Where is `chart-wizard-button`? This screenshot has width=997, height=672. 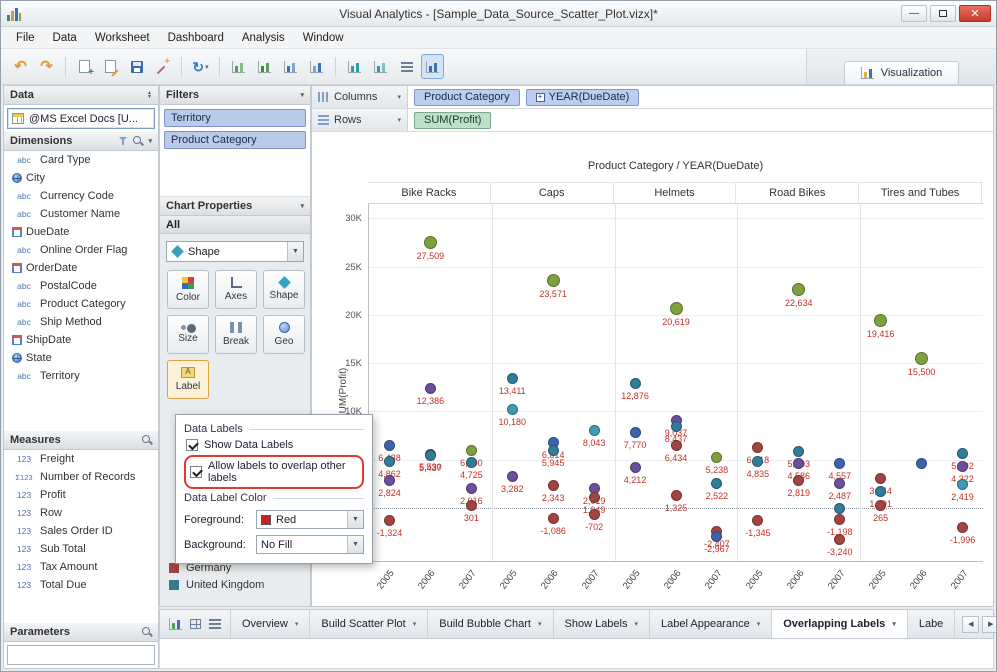 chart-wizard-button is located at coordinates (162, 66).